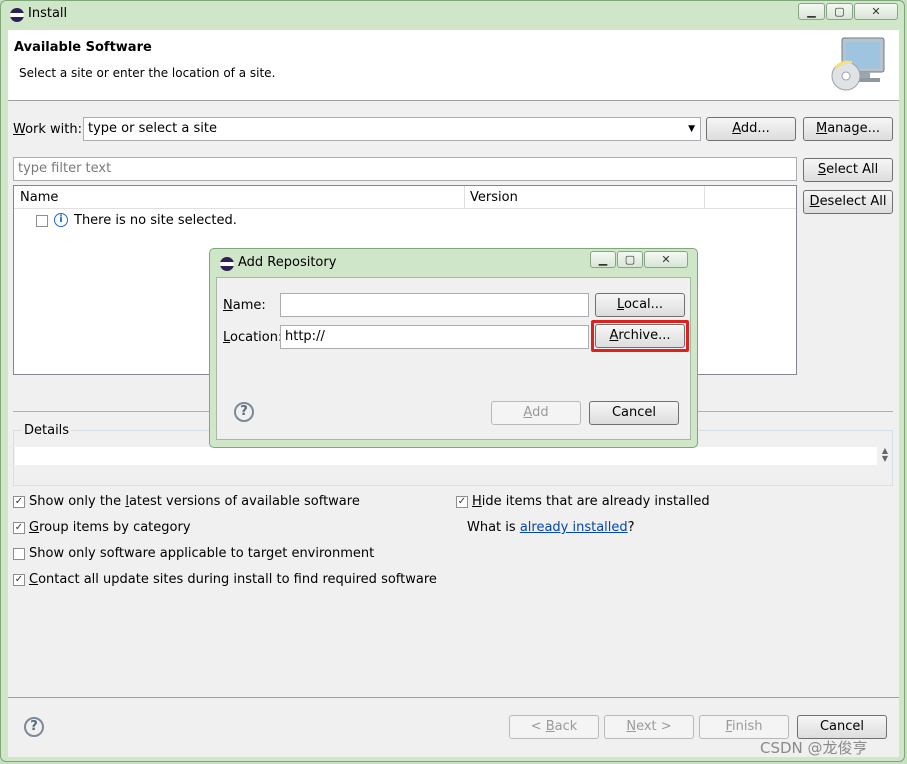  What do you see at coordinates (17, 15) in the screenshot?
I see `eclipse-icon` at bounding box center [17, 15].